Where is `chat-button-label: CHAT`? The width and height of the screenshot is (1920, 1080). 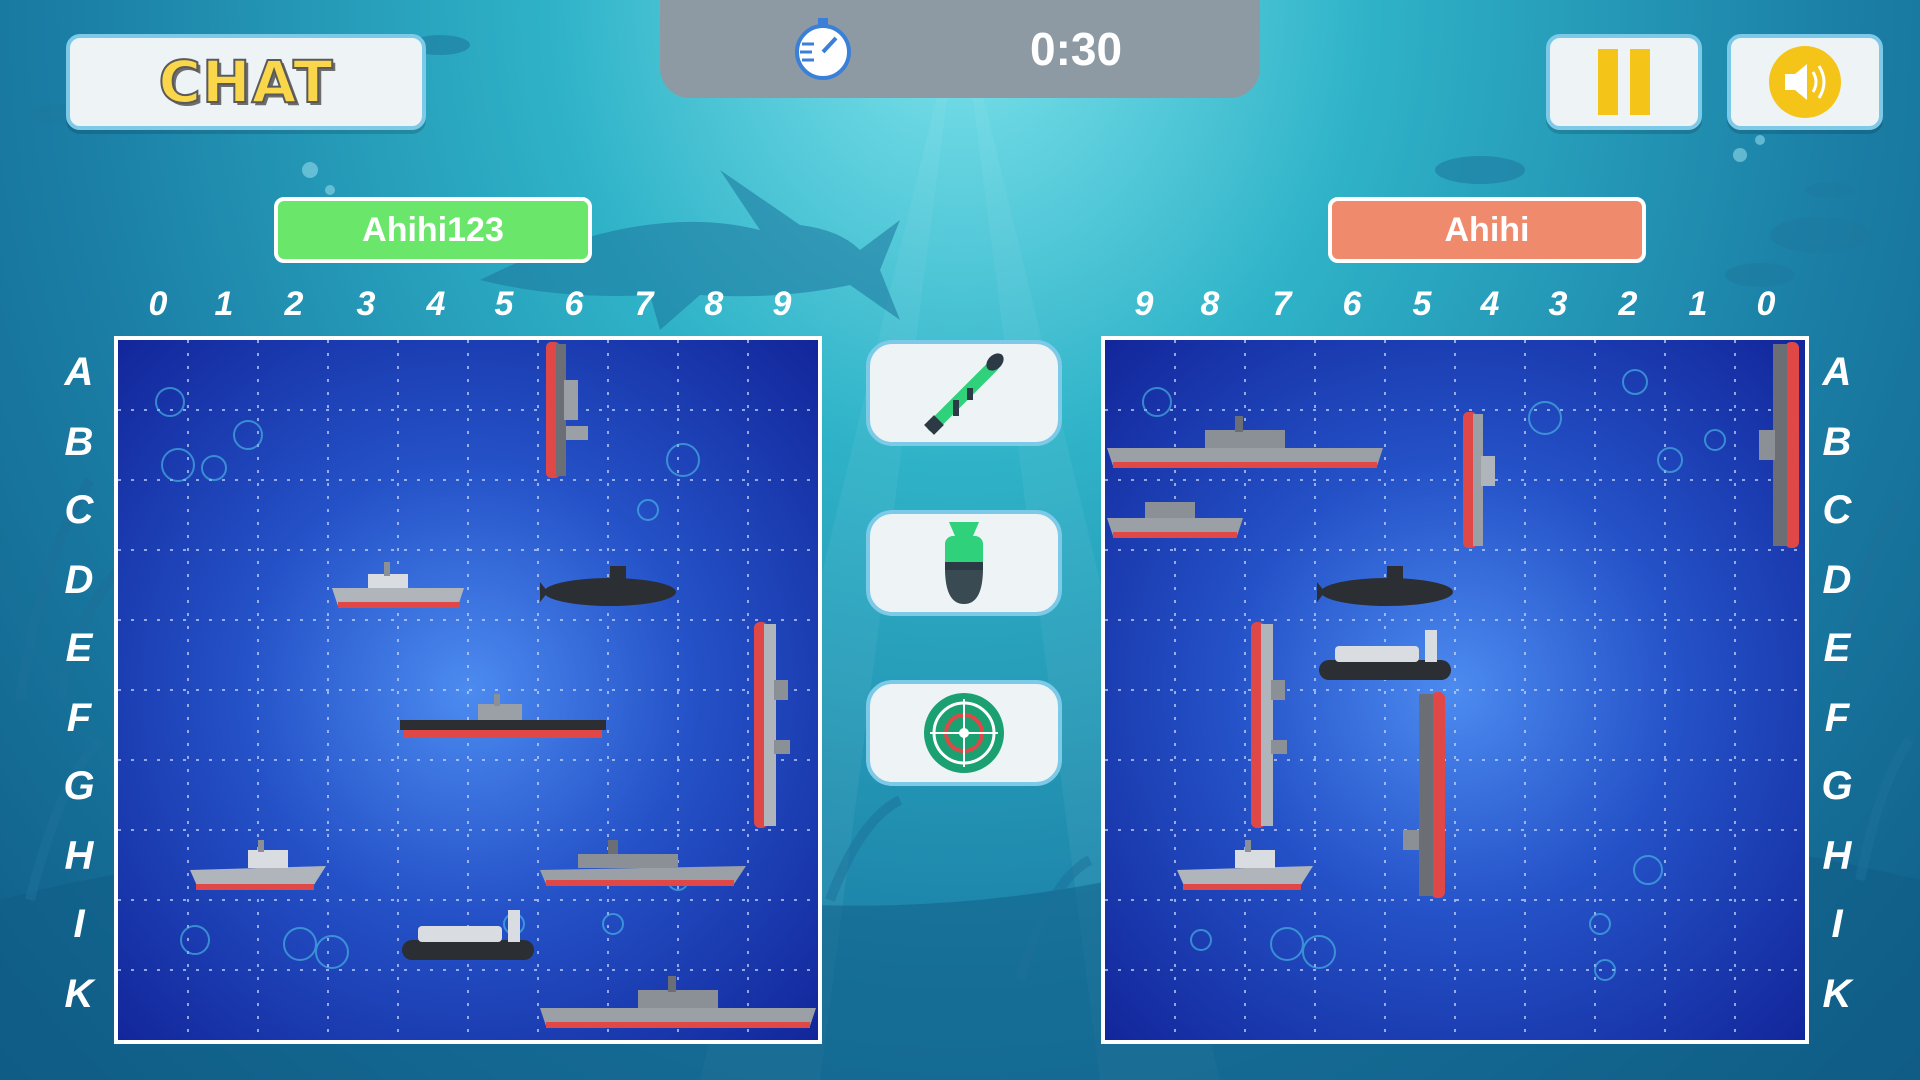
chat-button-label: CHAT is located at coordinates (245, 82).